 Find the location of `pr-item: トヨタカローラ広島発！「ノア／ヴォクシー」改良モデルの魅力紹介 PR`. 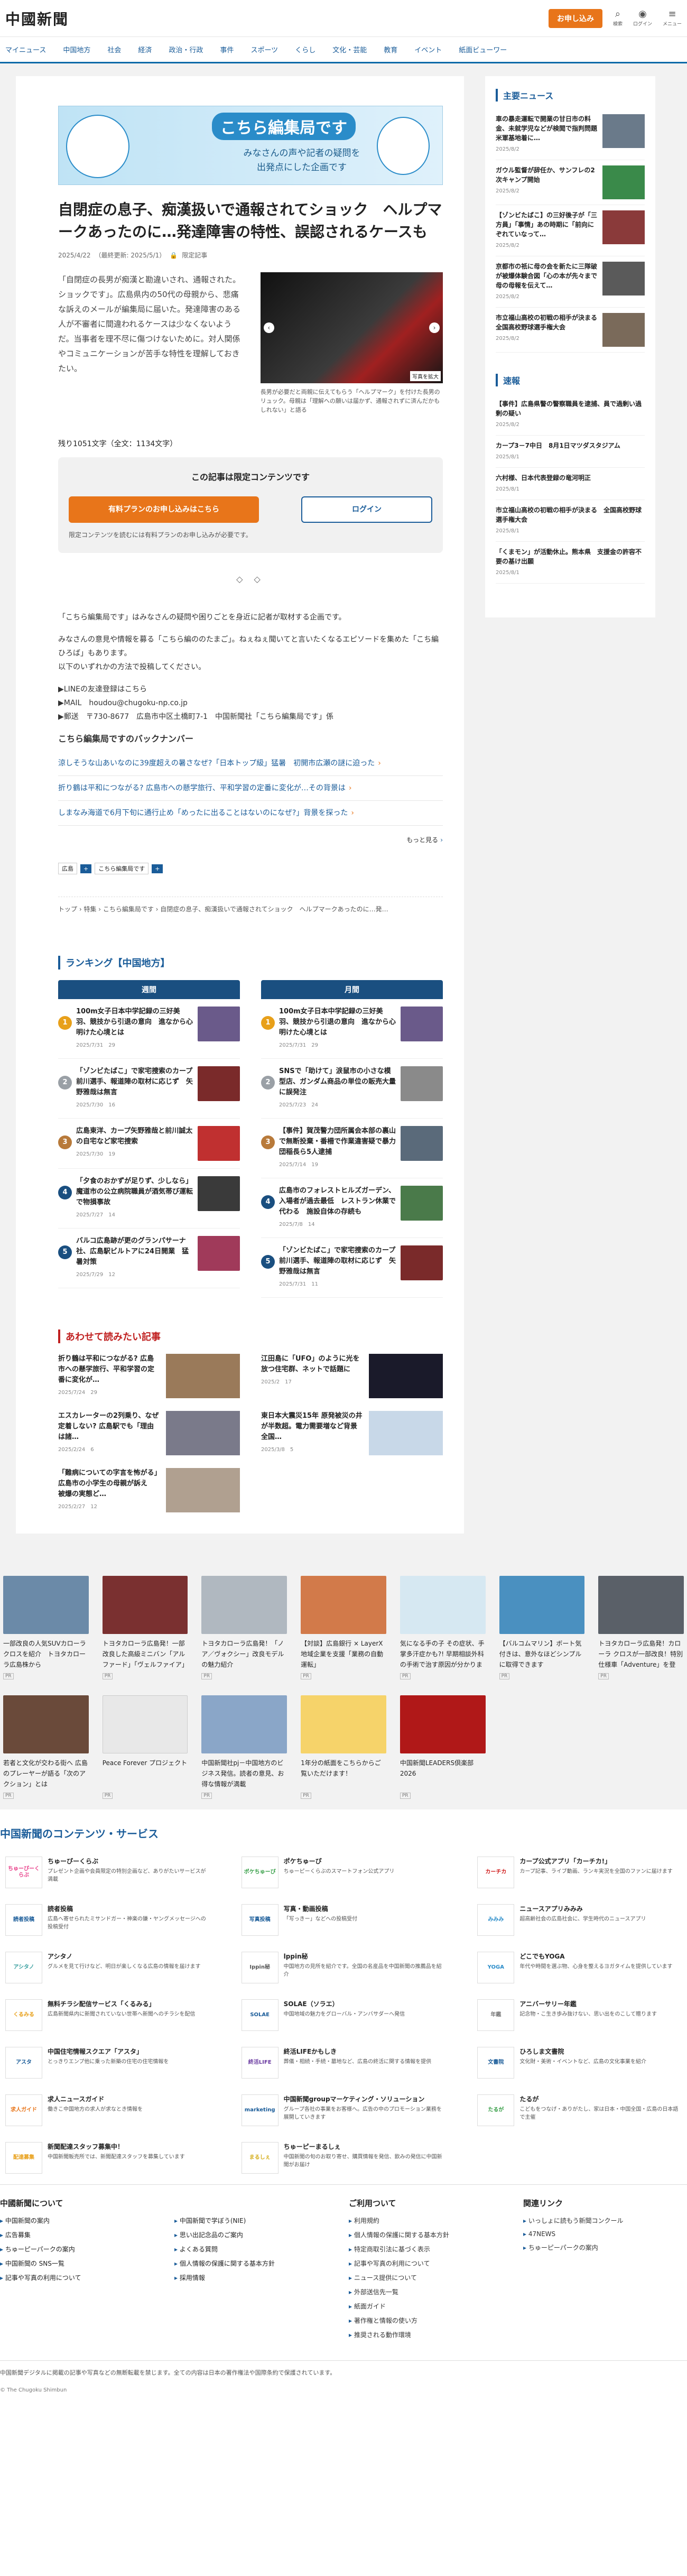

pr-item: トヨタカローラ広島発！「ノア／ヴォクシー」改良モデルの魅力紹介 PR is located at coordinates (244, 1627).